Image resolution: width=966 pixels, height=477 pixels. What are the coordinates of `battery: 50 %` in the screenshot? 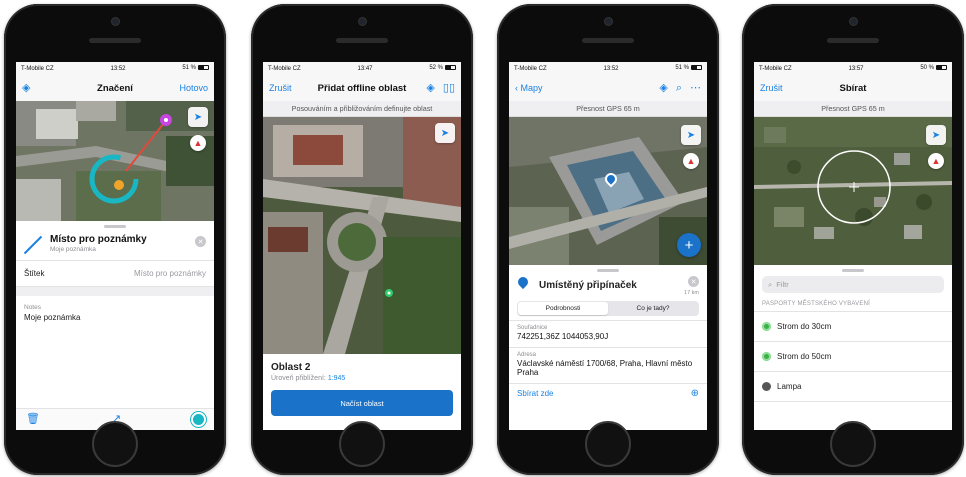 It's located at (933, 68).